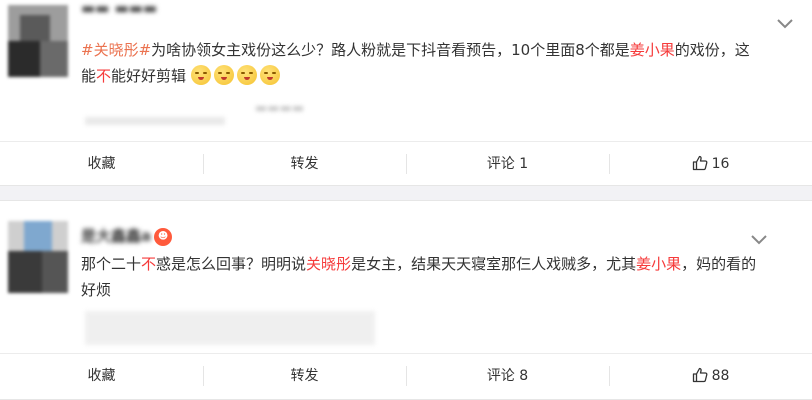  What do you see at coordinates (507, 376) in the screenshot?
I see `comment-button: 评论 8` at bounding box center [507, 376].